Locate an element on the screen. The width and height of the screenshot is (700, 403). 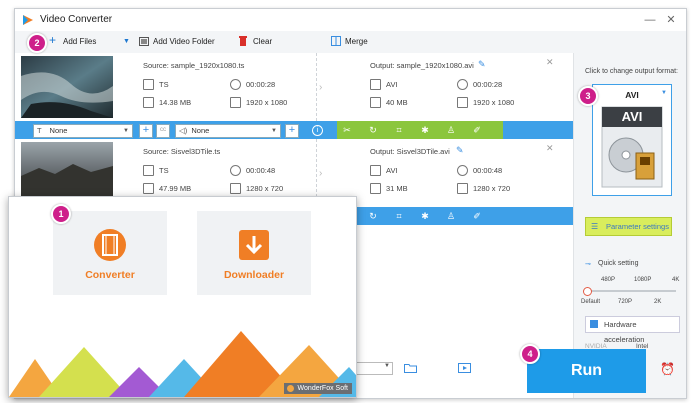
alarm-clock-icon: ⏰ is located at coordinates (667, 369).